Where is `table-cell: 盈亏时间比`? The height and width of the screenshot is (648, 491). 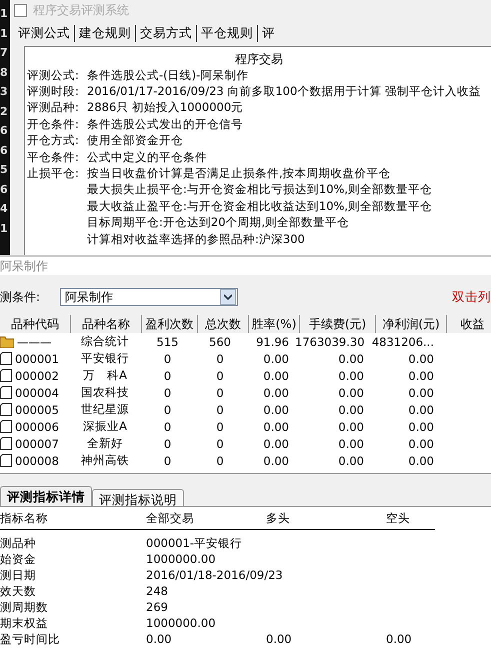
table-cell: 盈亏时间比 is located at coordinates (30, 639).